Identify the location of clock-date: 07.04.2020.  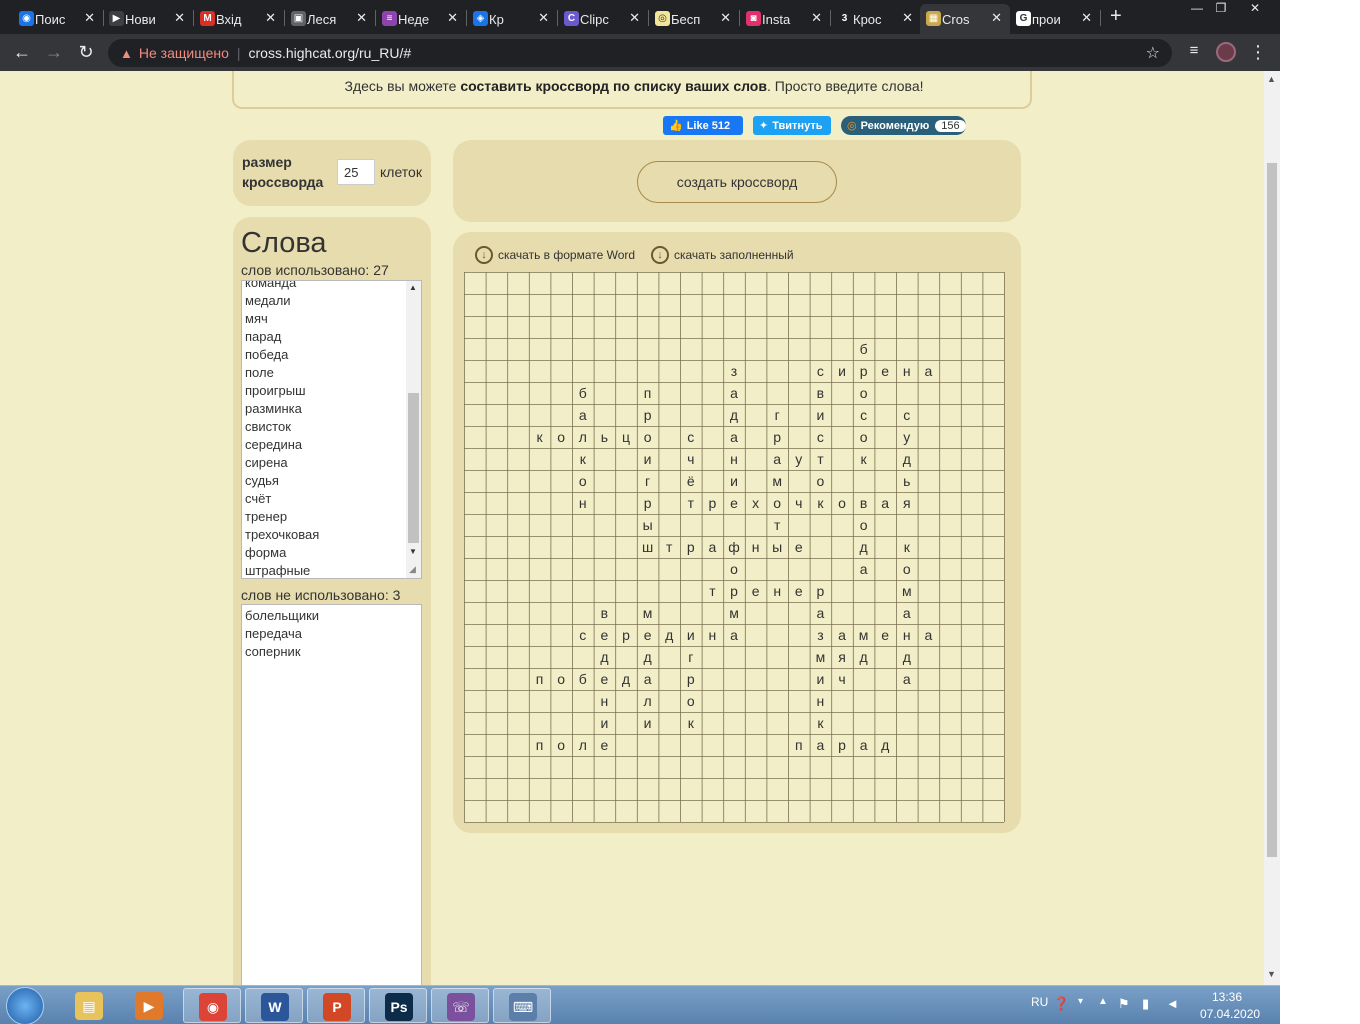
(1230, 1014).